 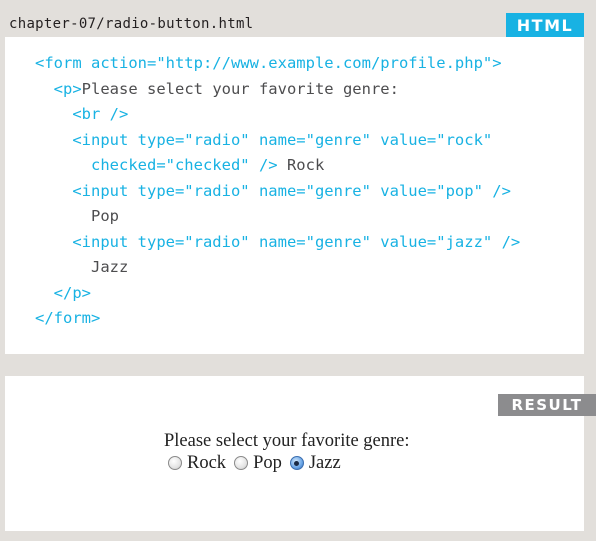 I want to click on code-line: </p>, so click(x=277, y=294).